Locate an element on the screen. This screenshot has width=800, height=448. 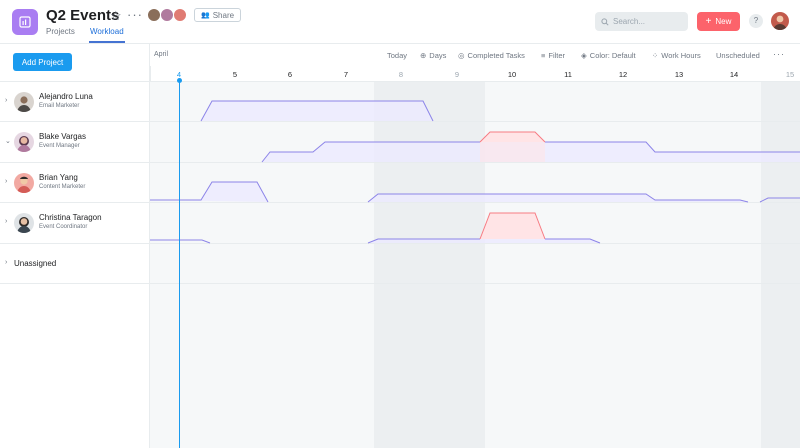
completed-tasks-button: ◎ Completed Tasks is located at coordinates (491, 55).